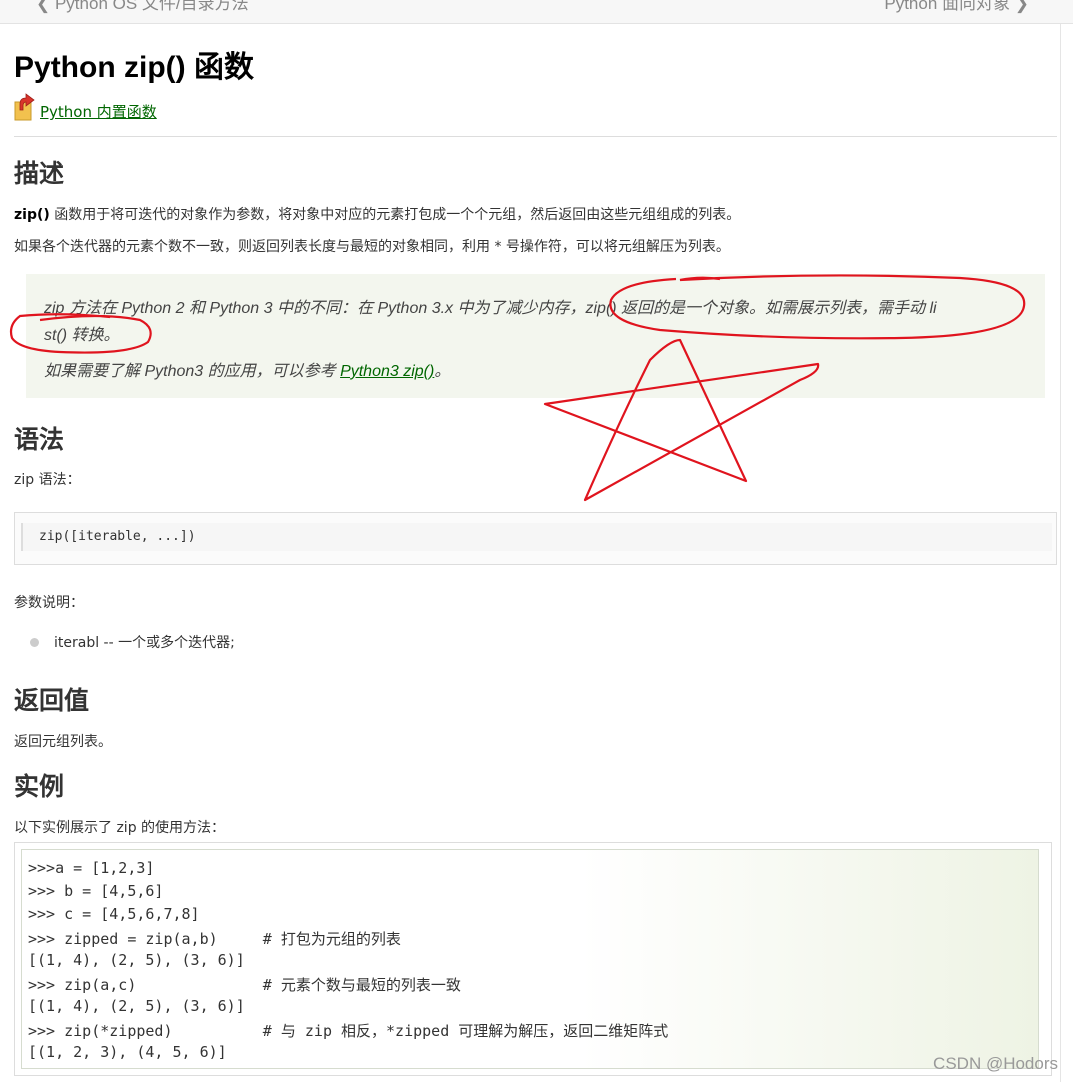 This screenshot has width=1073, height=1082. I want to click on tip-line-2: st() 转换。, so click(82, 335).